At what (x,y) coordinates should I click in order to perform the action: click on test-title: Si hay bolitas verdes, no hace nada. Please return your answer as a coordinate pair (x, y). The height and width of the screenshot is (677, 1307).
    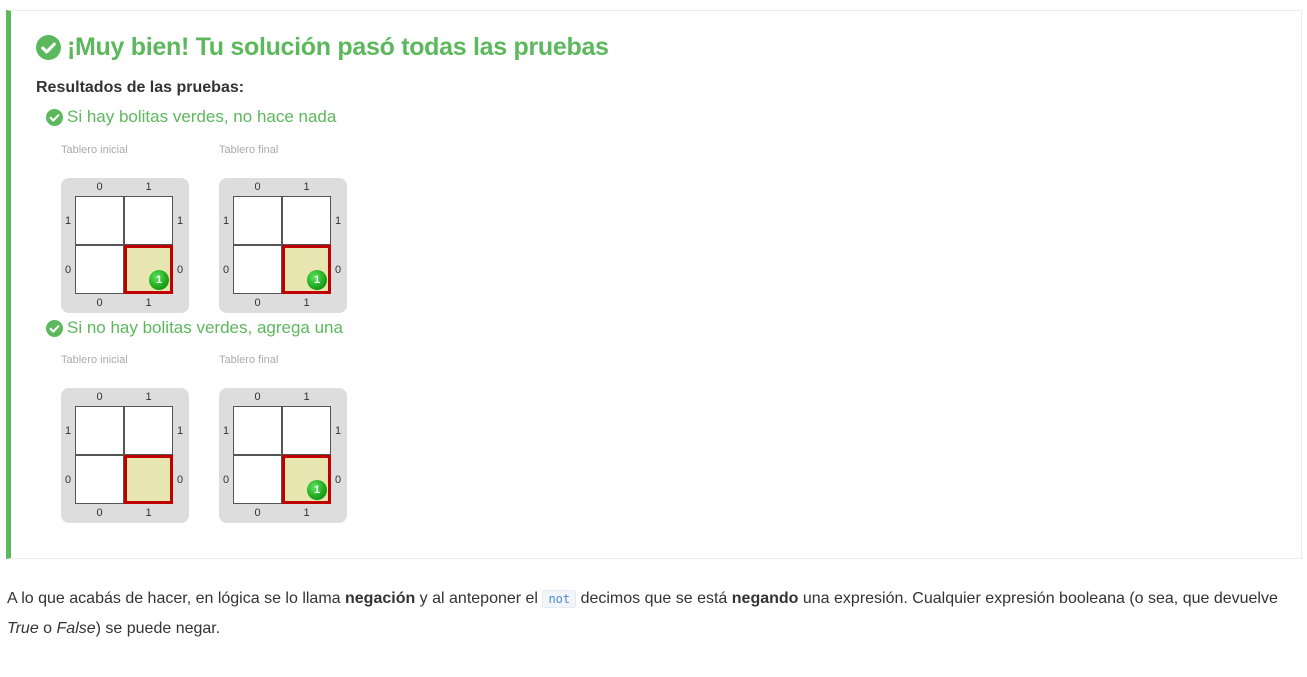
    Looking at the image, I should click on (191, 117).